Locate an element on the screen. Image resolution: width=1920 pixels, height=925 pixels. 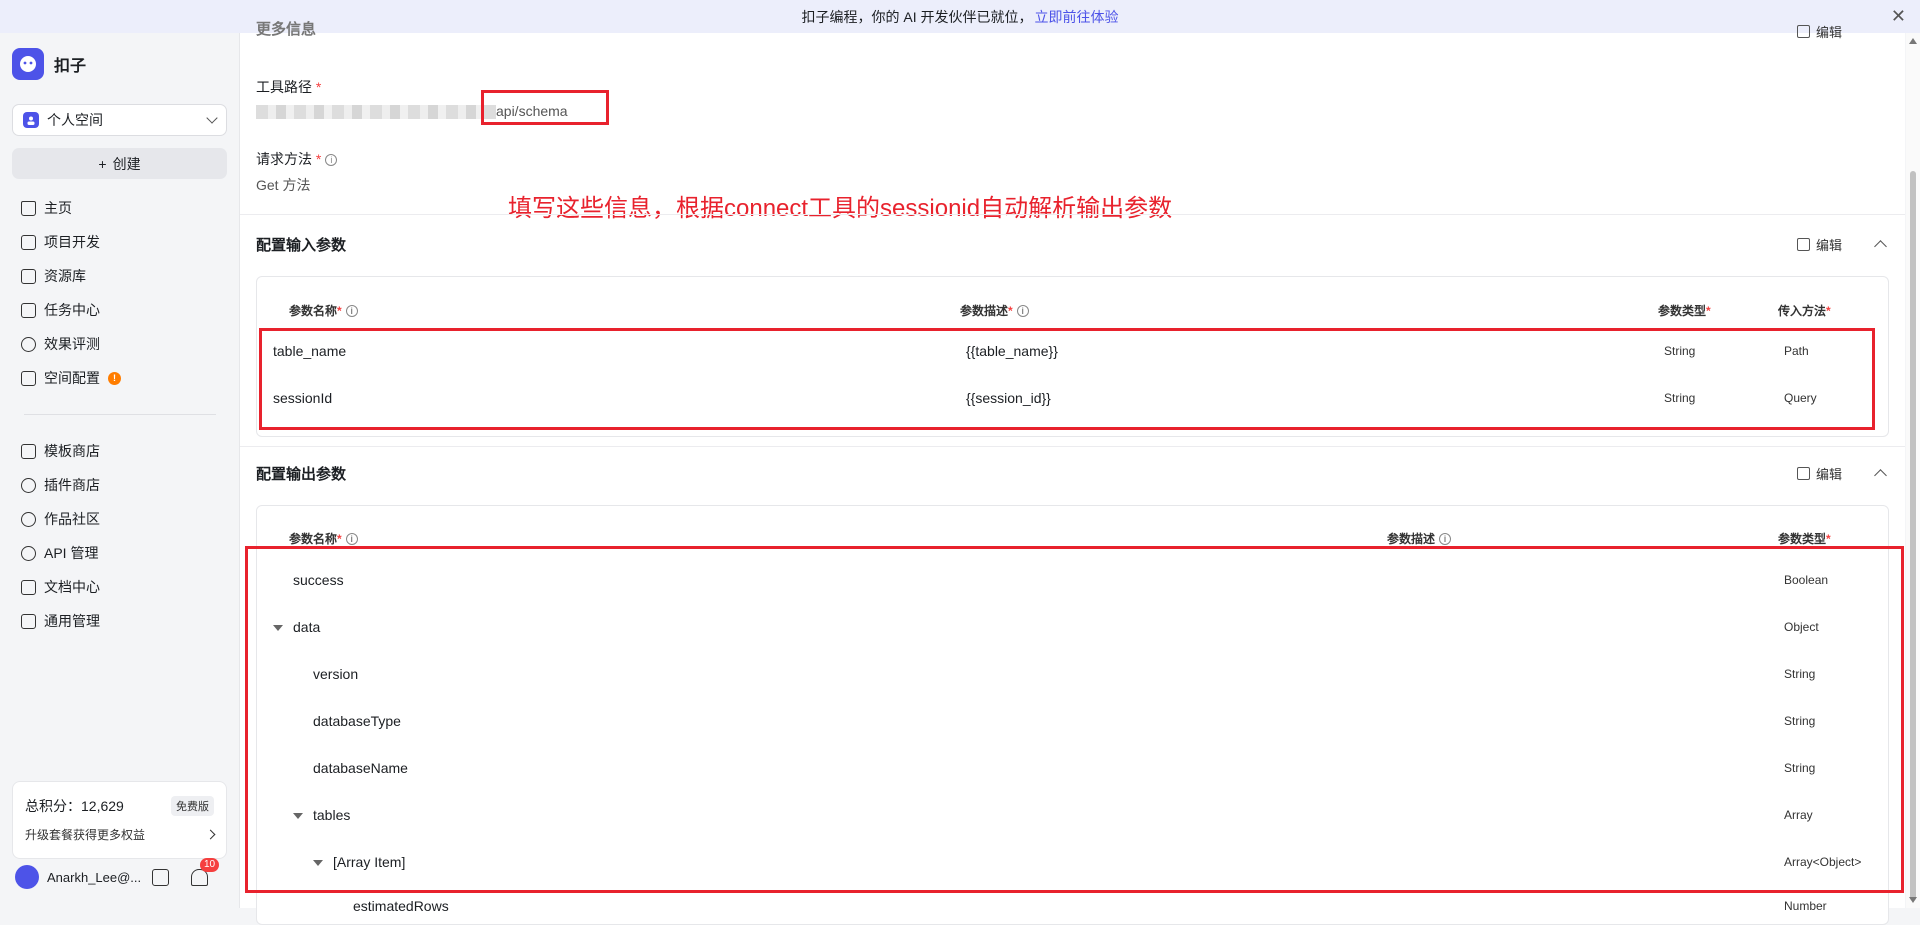
column-header: 参数描述 i is located at coordinates (1419, 538).